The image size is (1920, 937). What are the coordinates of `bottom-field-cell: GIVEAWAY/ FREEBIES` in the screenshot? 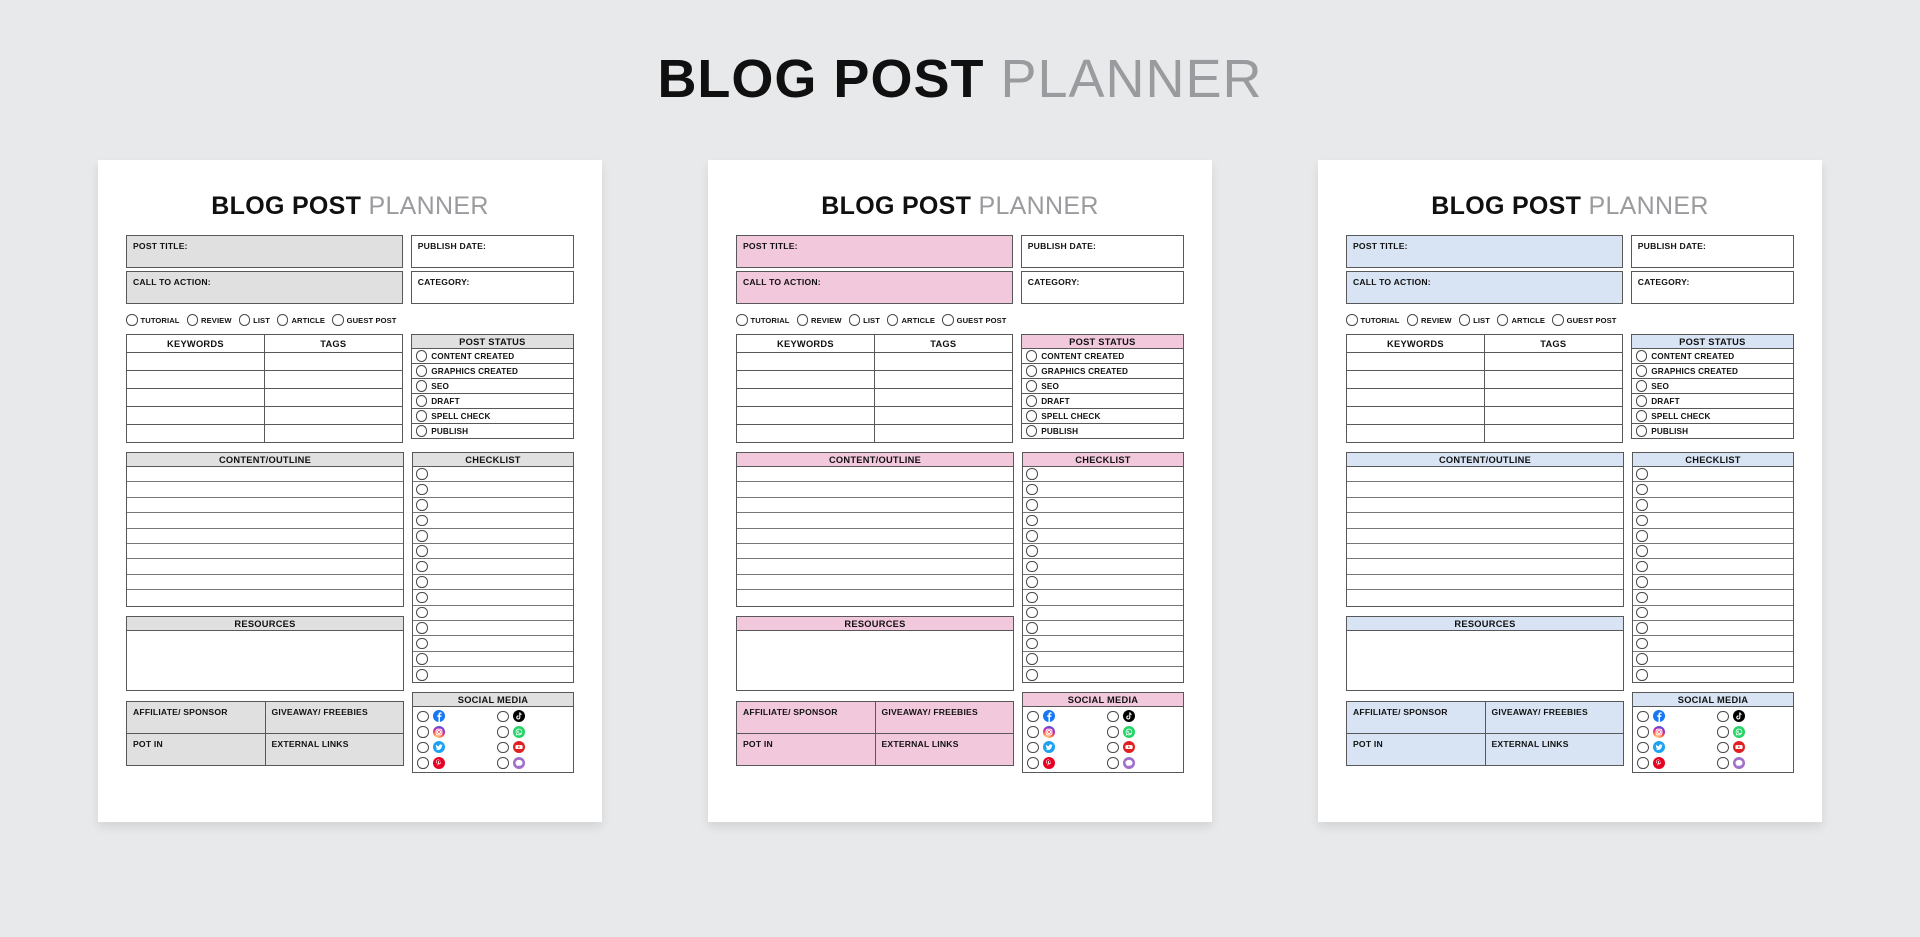 It's located at (334, 717).